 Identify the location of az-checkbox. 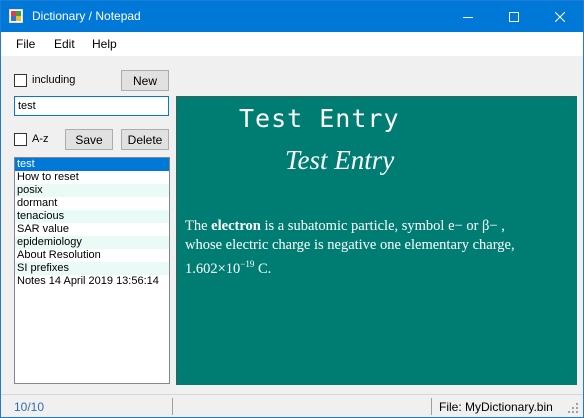
(20, 139).